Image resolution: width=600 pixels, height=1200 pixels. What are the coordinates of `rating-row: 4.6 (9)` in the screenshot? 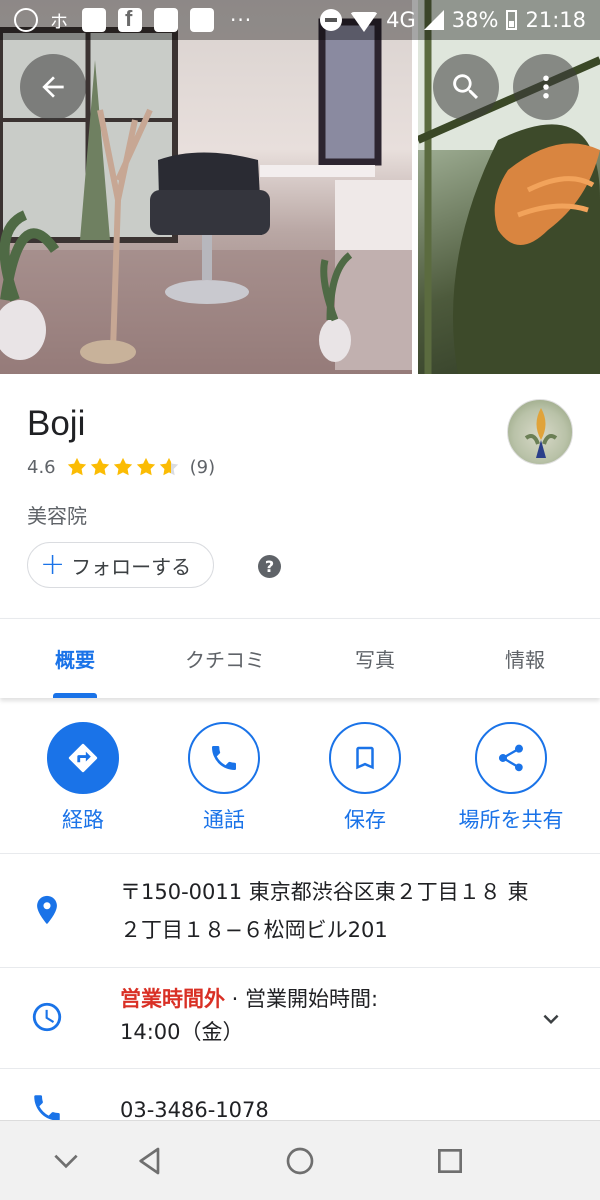 It's located at (121, 467).